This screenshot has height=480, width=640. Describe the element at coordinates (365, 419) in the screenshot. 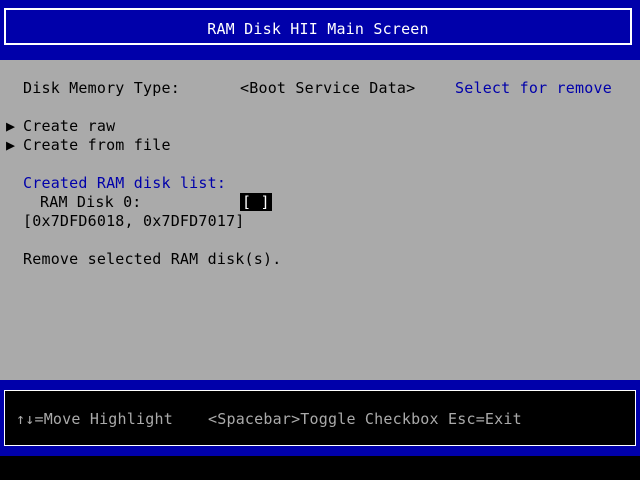

I see `toggle-exit-hint: <Spacebar>Toggle Checkbox Esc=Exit` at that location.